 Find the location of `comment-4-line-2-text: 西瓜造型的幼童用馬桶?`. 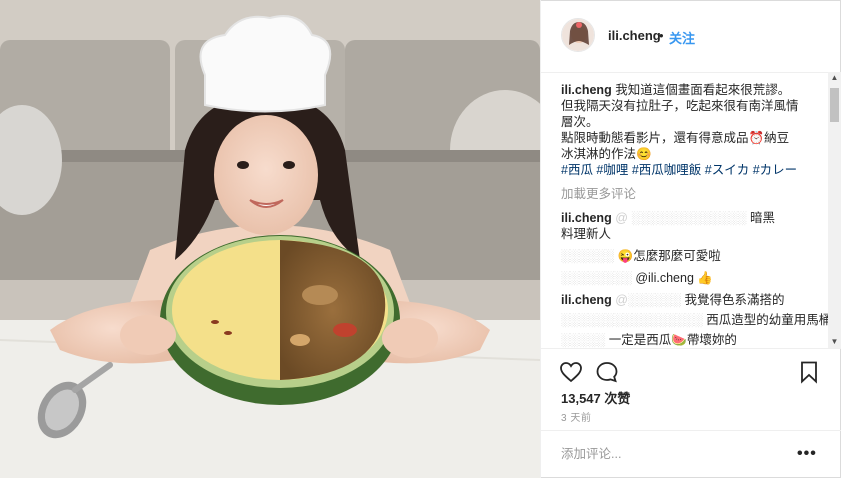

comment-4-line-2-text: 西瓜造型的幼童用馬桶? is located at coordinates (772, 320).